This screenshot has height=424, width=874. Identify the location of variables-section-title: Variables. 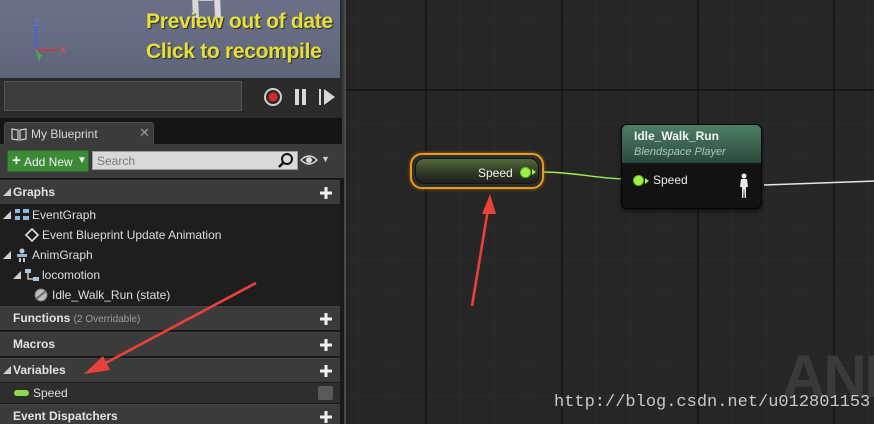
(39, 370).